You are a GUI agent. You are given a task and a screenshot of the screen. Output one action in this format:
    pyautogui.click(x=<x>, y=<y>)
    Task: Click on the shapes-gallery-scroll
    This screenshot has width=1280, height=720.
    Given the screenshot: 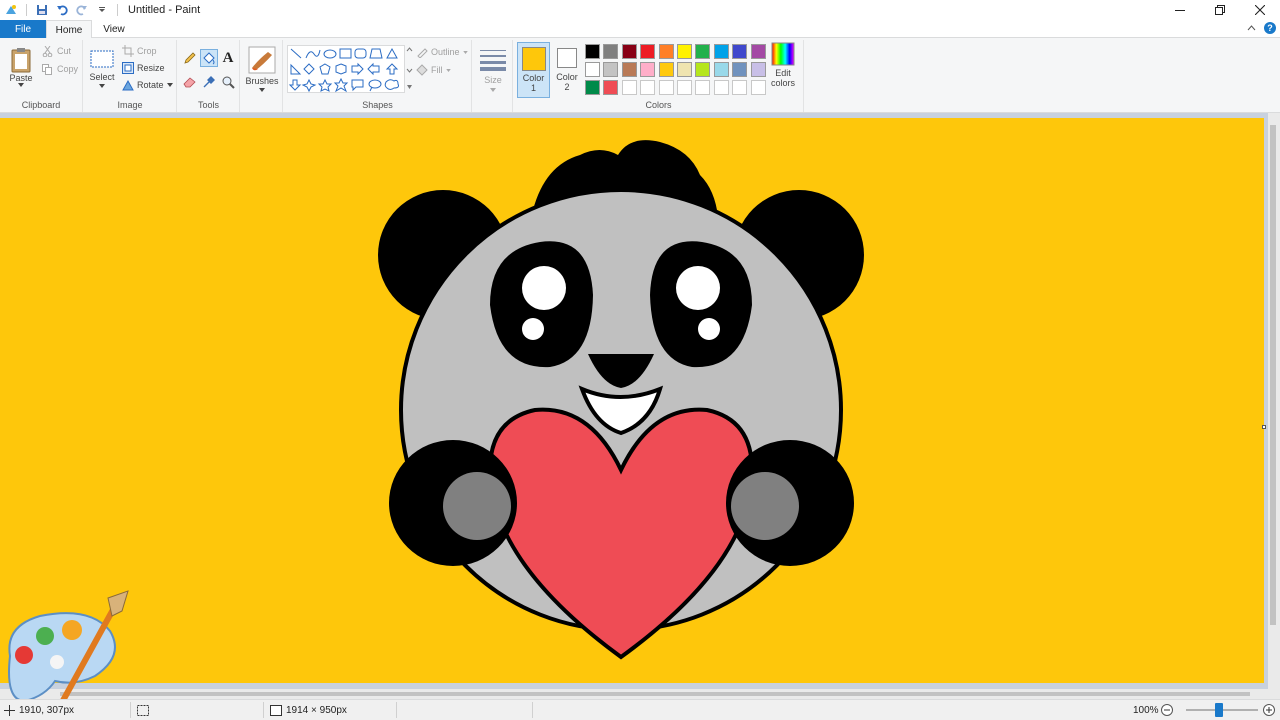 What is the action you would take?
    pyautogui.click(x=409, y=69)
    